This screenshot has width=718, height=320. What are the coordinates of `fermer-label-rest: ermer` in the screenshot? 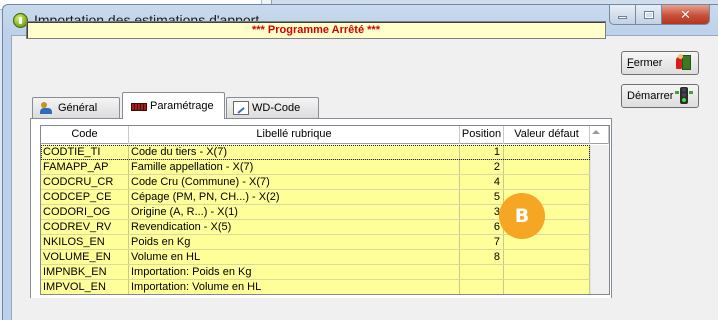 It's located at (648, 63).